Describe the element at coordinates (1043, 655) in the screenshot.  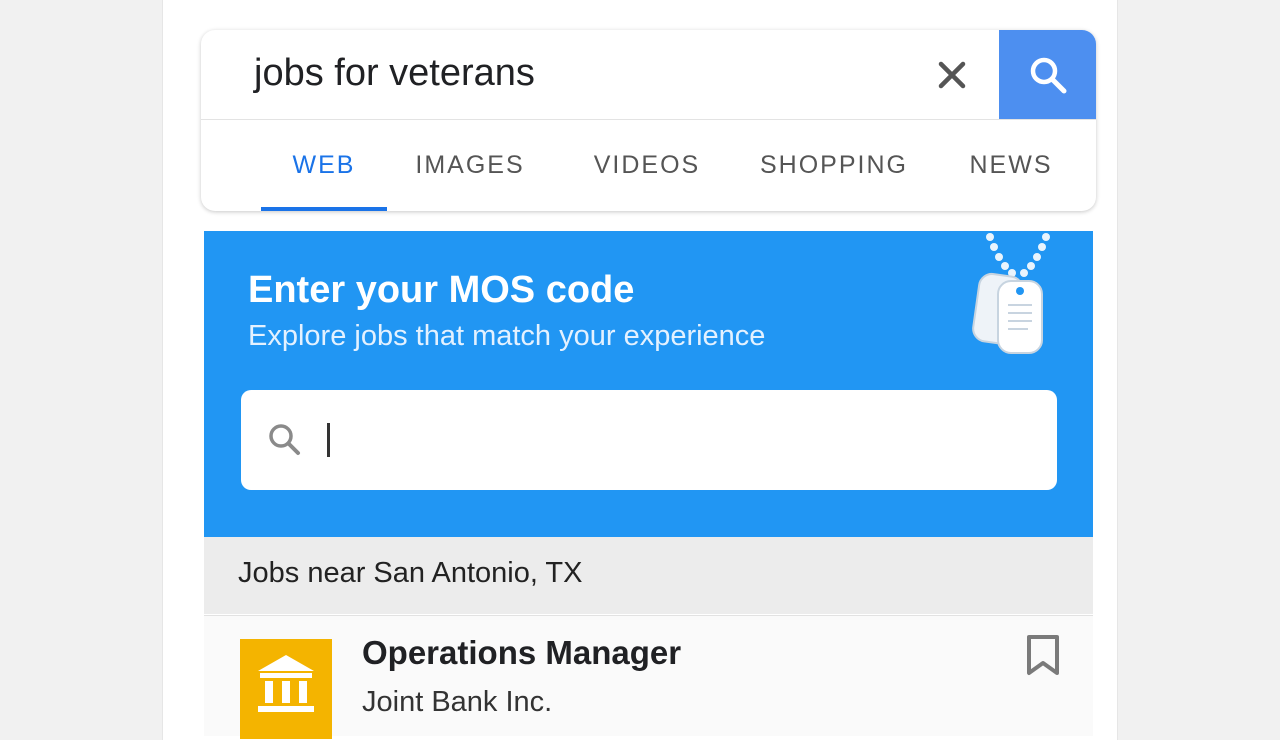
I see `bookmark-icon` at that location.